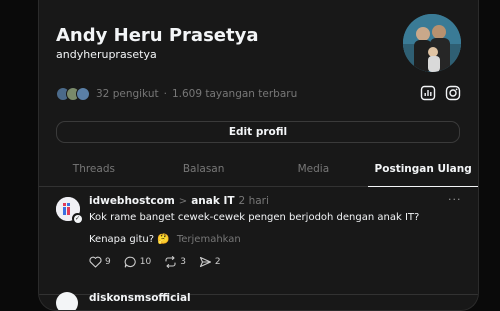  What do you see at coordinates (455, 199) in the screenshot?
I see `more-icon: ···` at bounding box center [455, 199].